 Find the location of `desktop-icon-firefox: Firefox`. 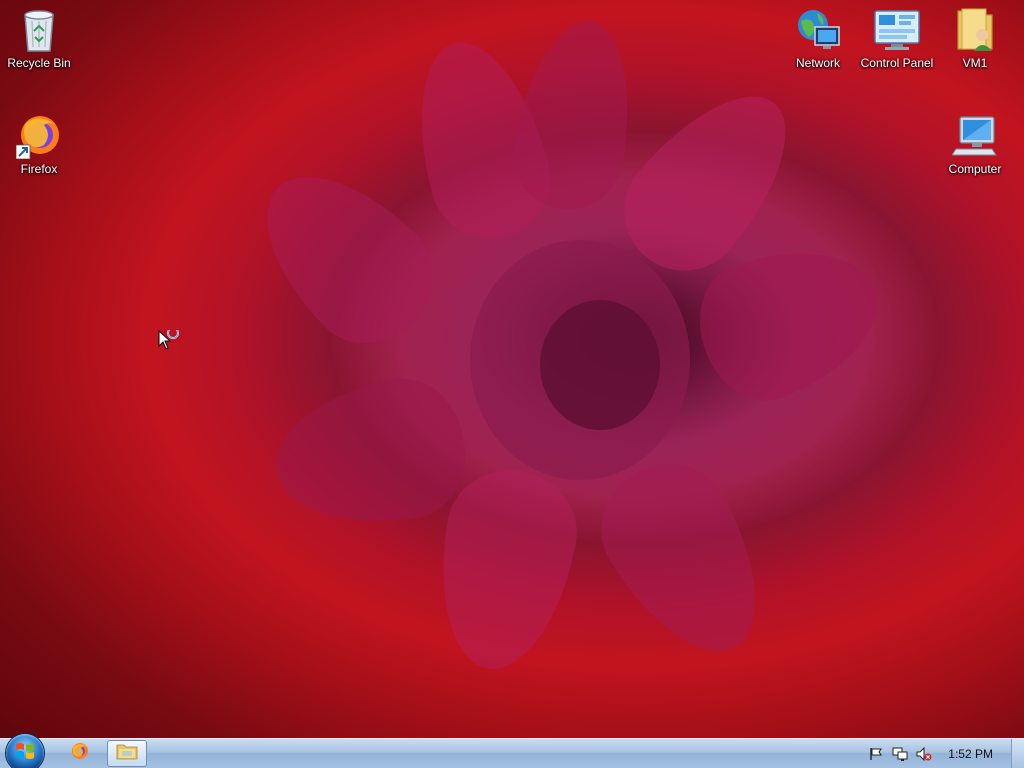

desktop-icon-firefox: Firefox is located at coordinates (39, 144).